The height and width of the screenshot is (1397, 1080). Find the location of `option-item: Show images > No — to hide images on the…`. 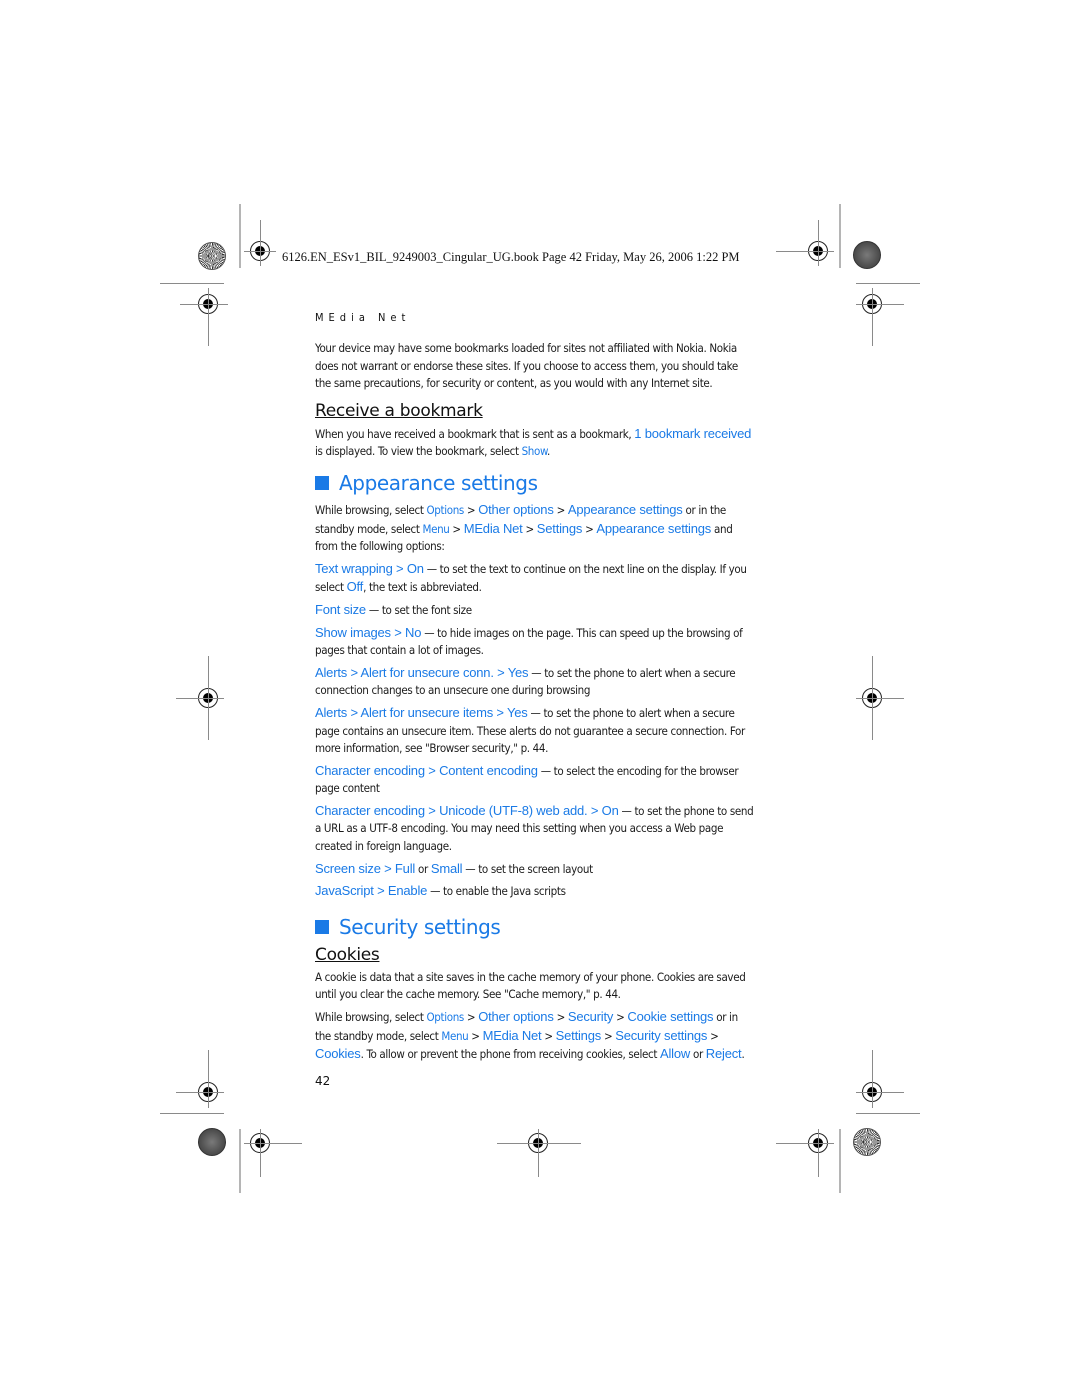

option-item: Show images > No — to hide images on the… is located at coordinates (535, 642).